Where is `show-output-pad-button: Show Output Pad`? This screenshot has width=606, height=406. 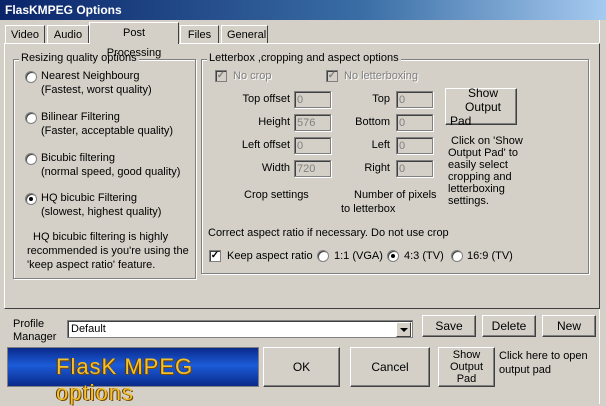
show-output-pad-button: Show Output Pad is located at coordinates (481, 106).